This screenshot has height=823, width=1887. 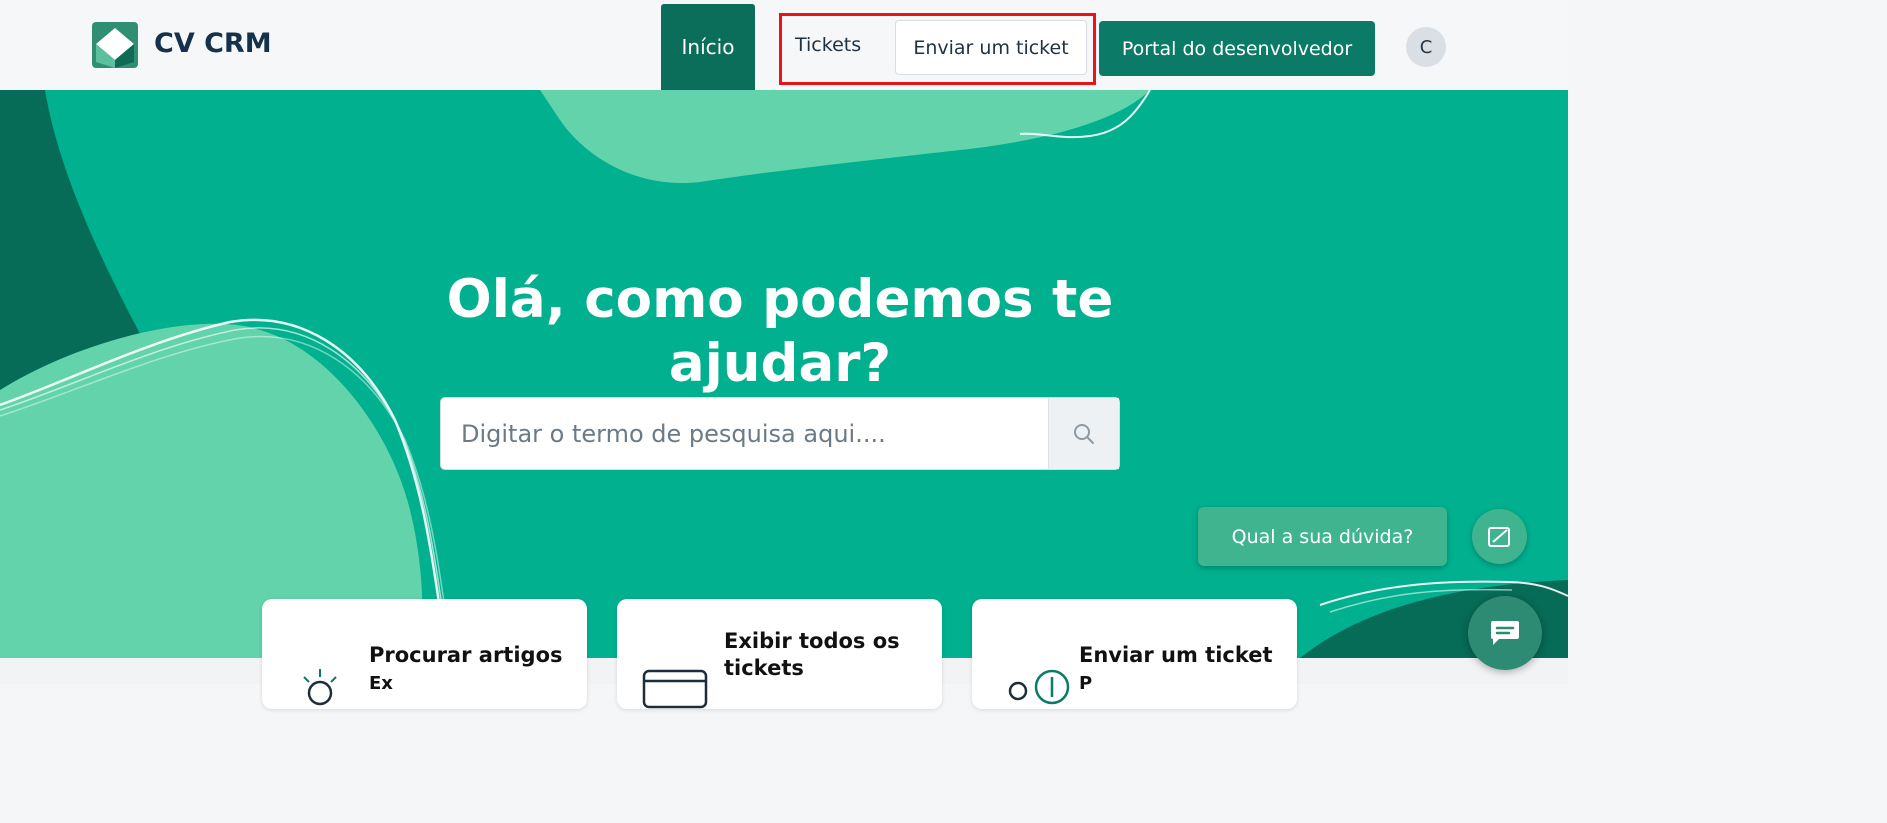 I want to click on ticket-icon, so click(x=675, y=689).